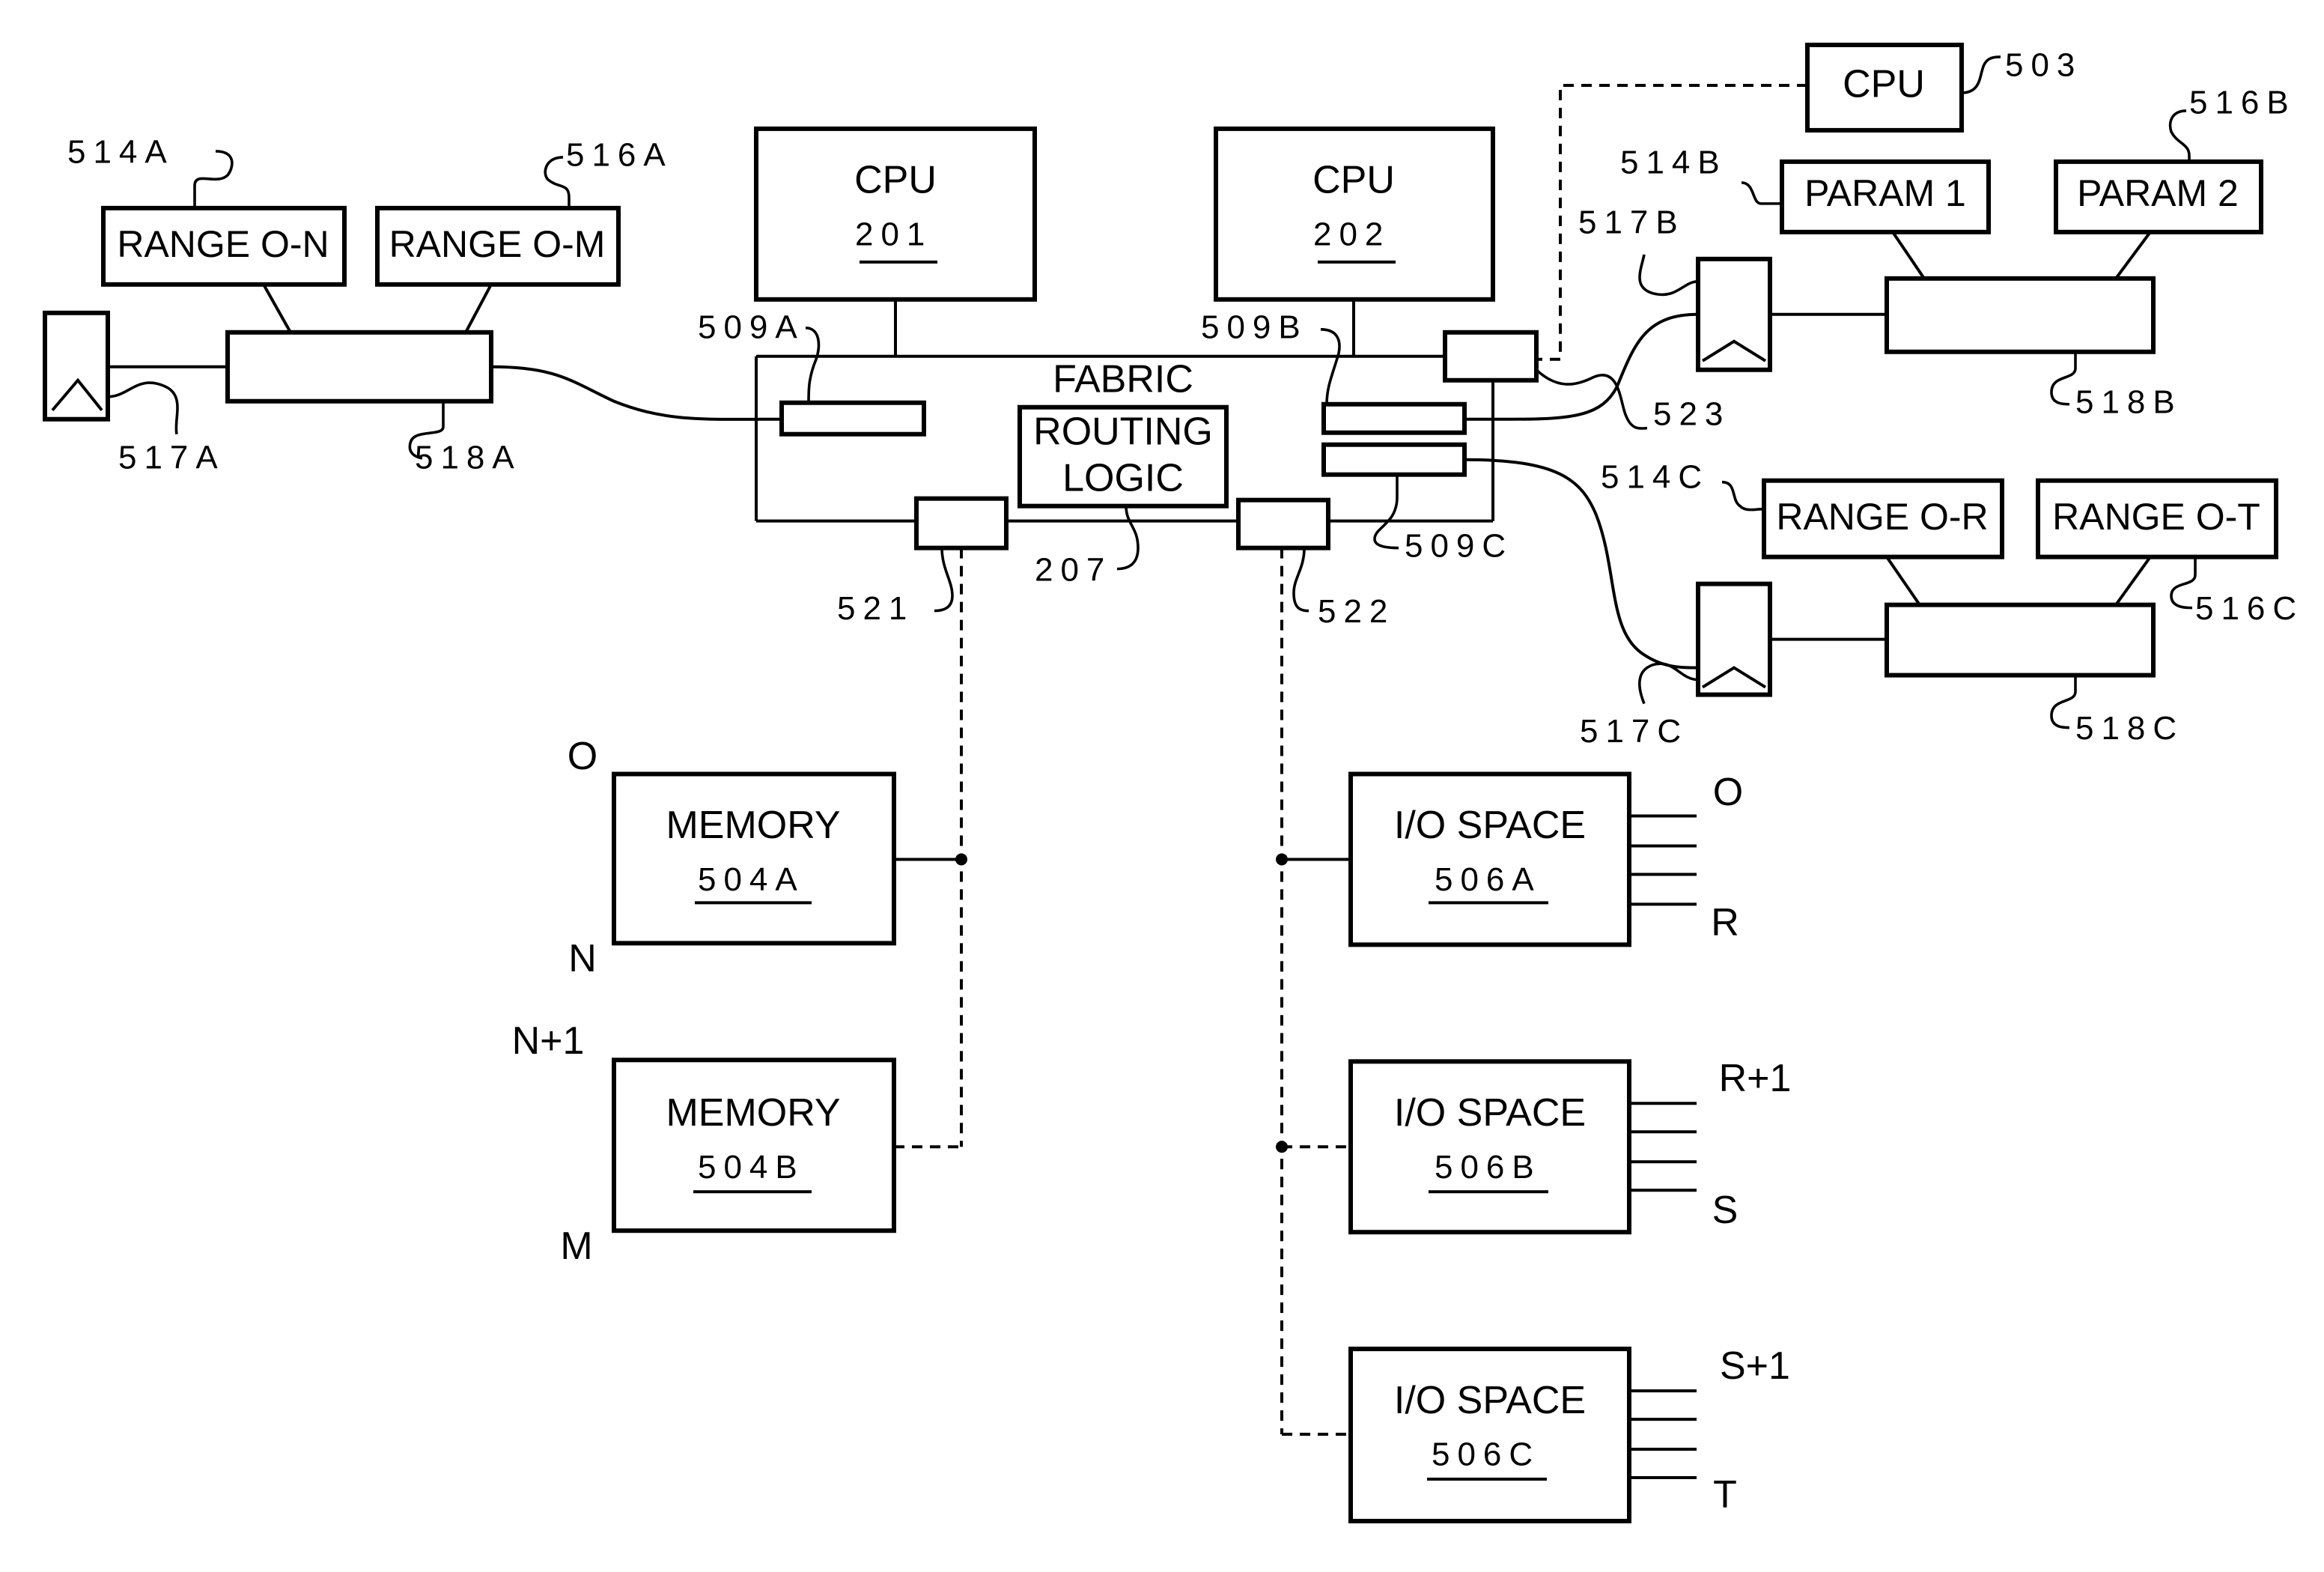 This screenshot has width=2324, height=1572. What do you see at coordinates (1490, 1400) in the screenshot?
I see `io-506c-title: I/O SPACE` at bounding box center [1490, 1400].